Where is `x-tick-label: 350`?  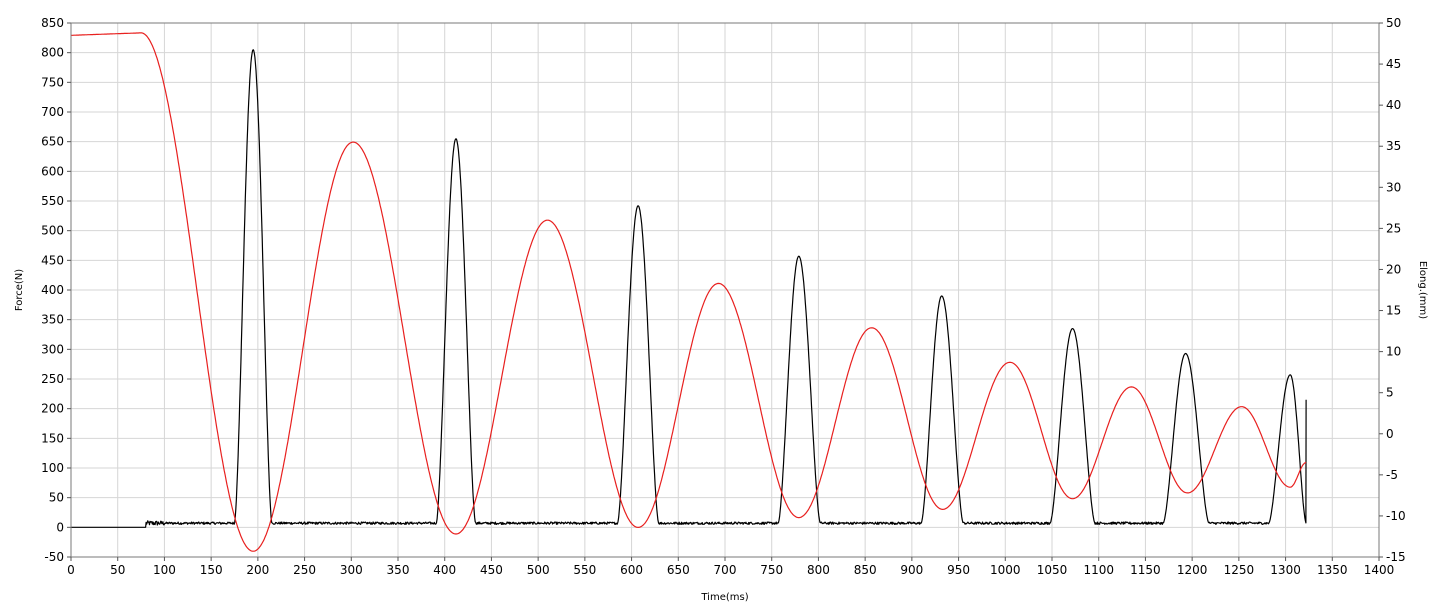
x-tick-label: 350 is located at coordinates (398, 570).